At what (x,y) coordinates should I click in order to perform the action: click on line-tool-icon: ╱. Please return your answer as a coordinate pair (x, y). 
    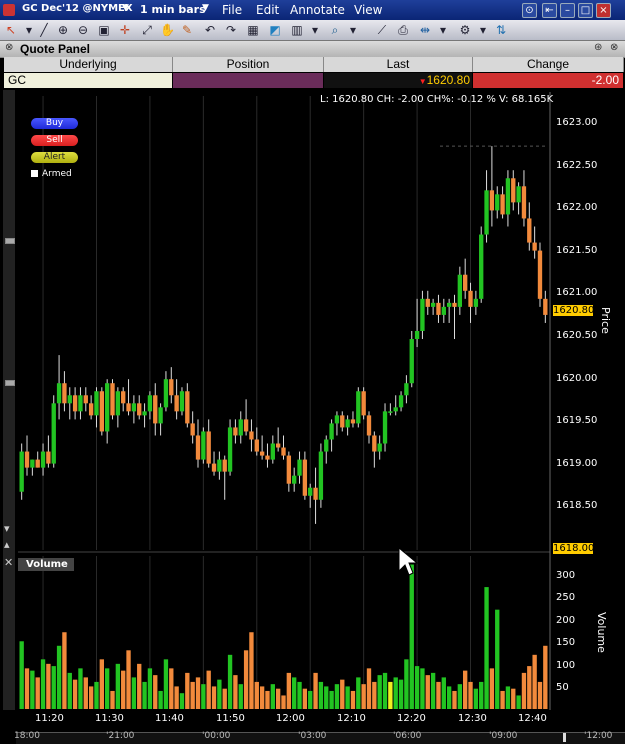
    Looking at the image, I should click on (44, 30).